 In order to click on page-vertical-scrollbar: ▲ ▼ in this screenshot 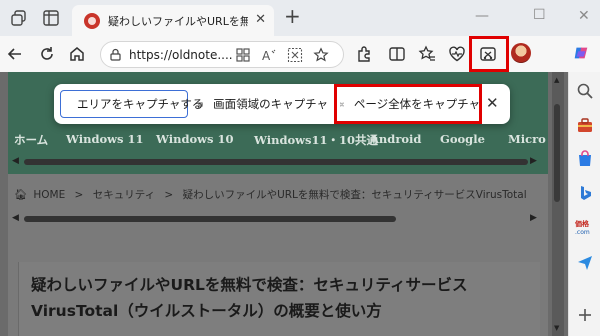, I will do `click(558, 204)`.